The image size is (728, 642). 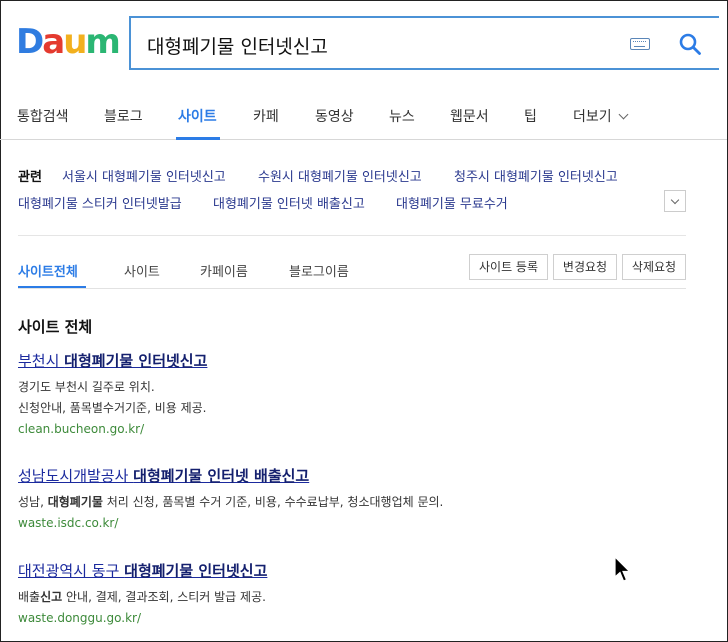 What do you see at coordinates (76, 476) in the screenshot?
I see `result-title-text: 성남도시개발공사` at bounding box center [76, 476].